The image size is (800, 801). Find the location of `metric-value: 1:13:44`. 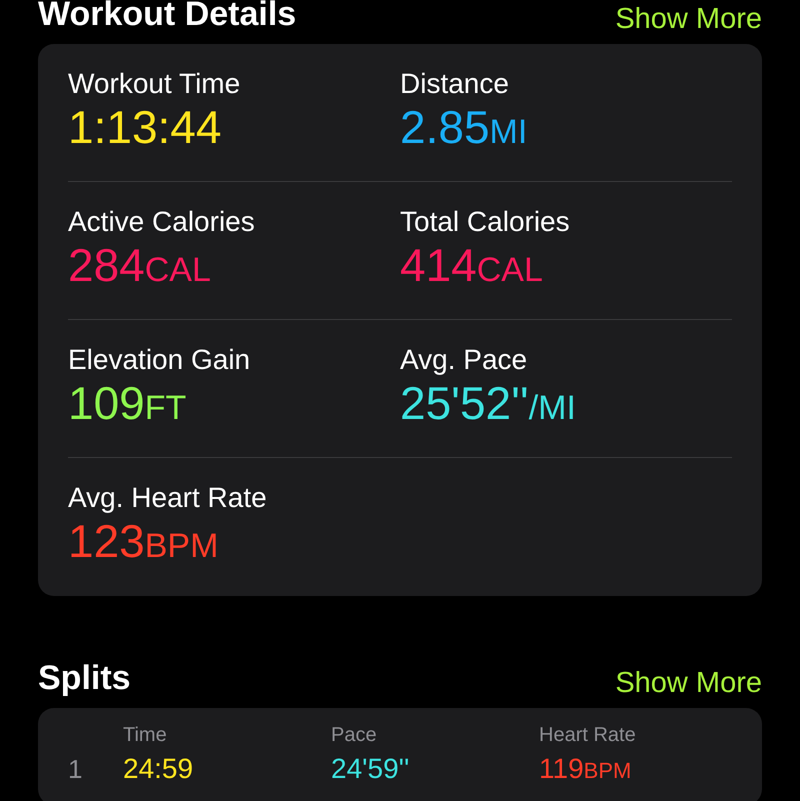

metric-value: 1:13:44 is located at coordinates (145, 127).